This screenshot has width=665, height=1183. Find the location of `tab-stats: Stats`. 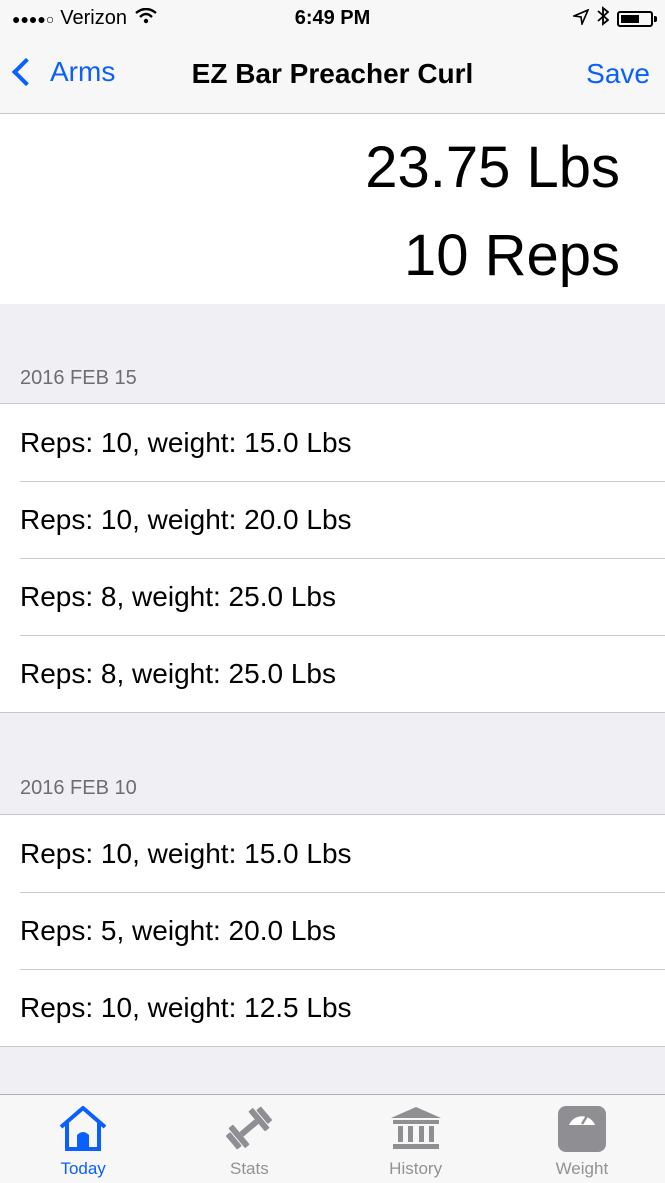

tab-stats: Stats is located at coordinates (249, 1139).